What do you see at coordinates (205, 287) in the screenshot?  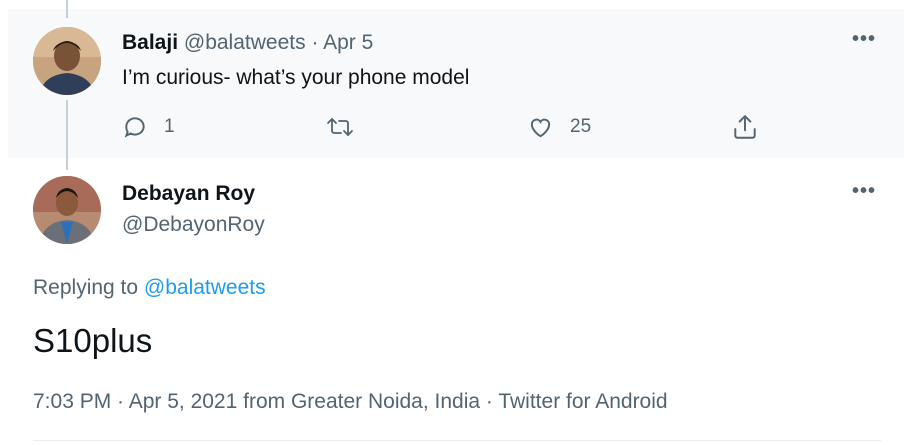 I see `replying-to-link: @balatweets` at bounding box center [205, 287].